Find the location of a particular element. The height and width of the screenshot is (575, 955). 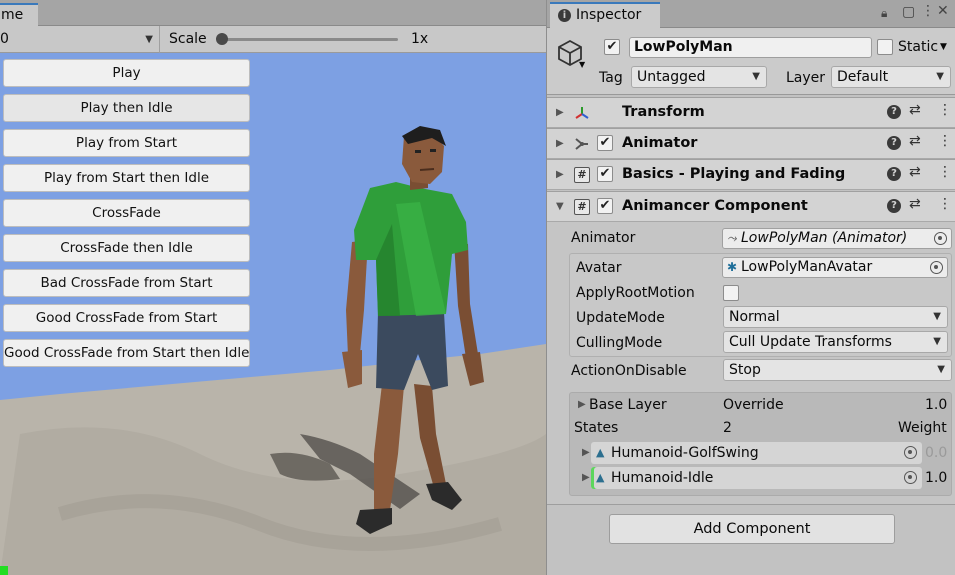

icon-dropdown-arrow: ▼ is located at coordinates (582, 64).